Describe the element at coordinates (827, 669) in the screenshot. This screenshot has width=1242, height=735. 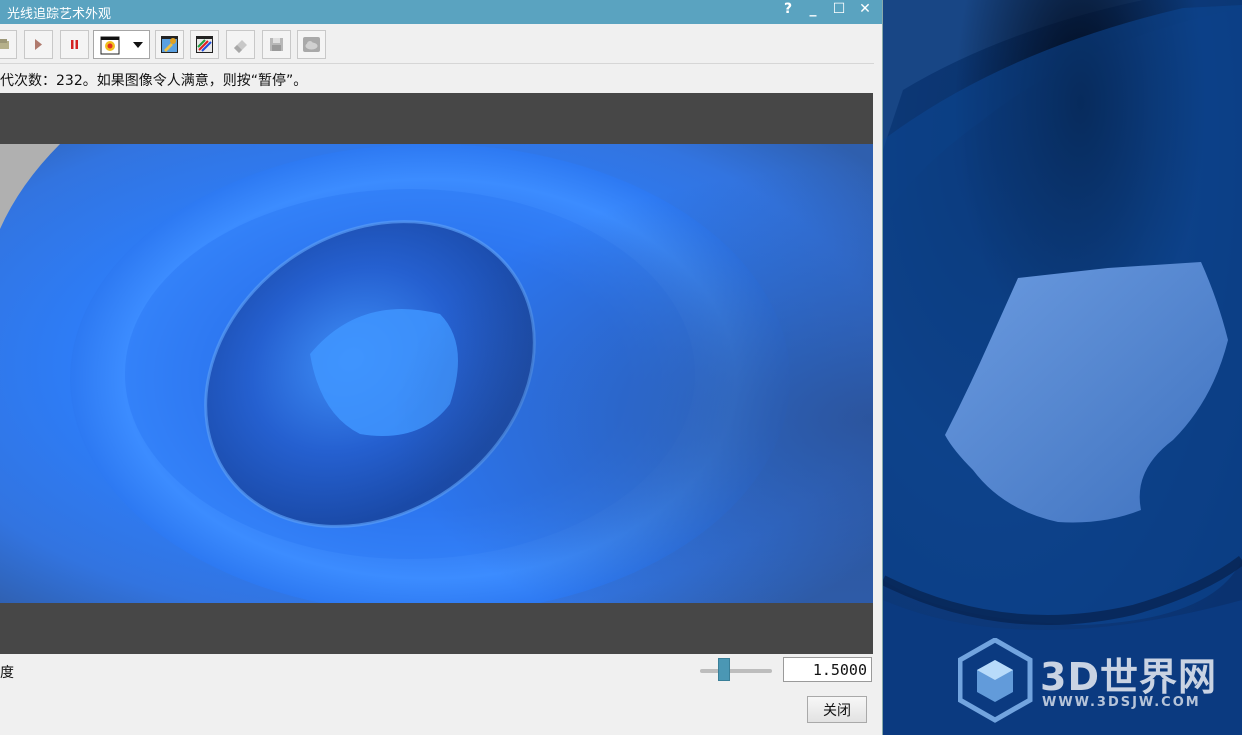
I see `brightness-value-input` at that location.